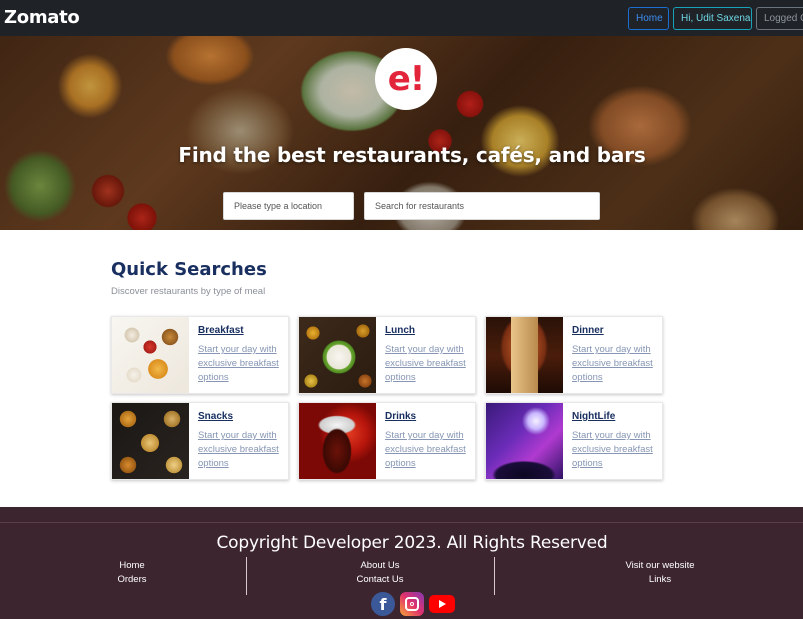 Image resolution: width=803 pixels, height=619 pixels. I want to click on card-title: NightLife, so click(593, 416).